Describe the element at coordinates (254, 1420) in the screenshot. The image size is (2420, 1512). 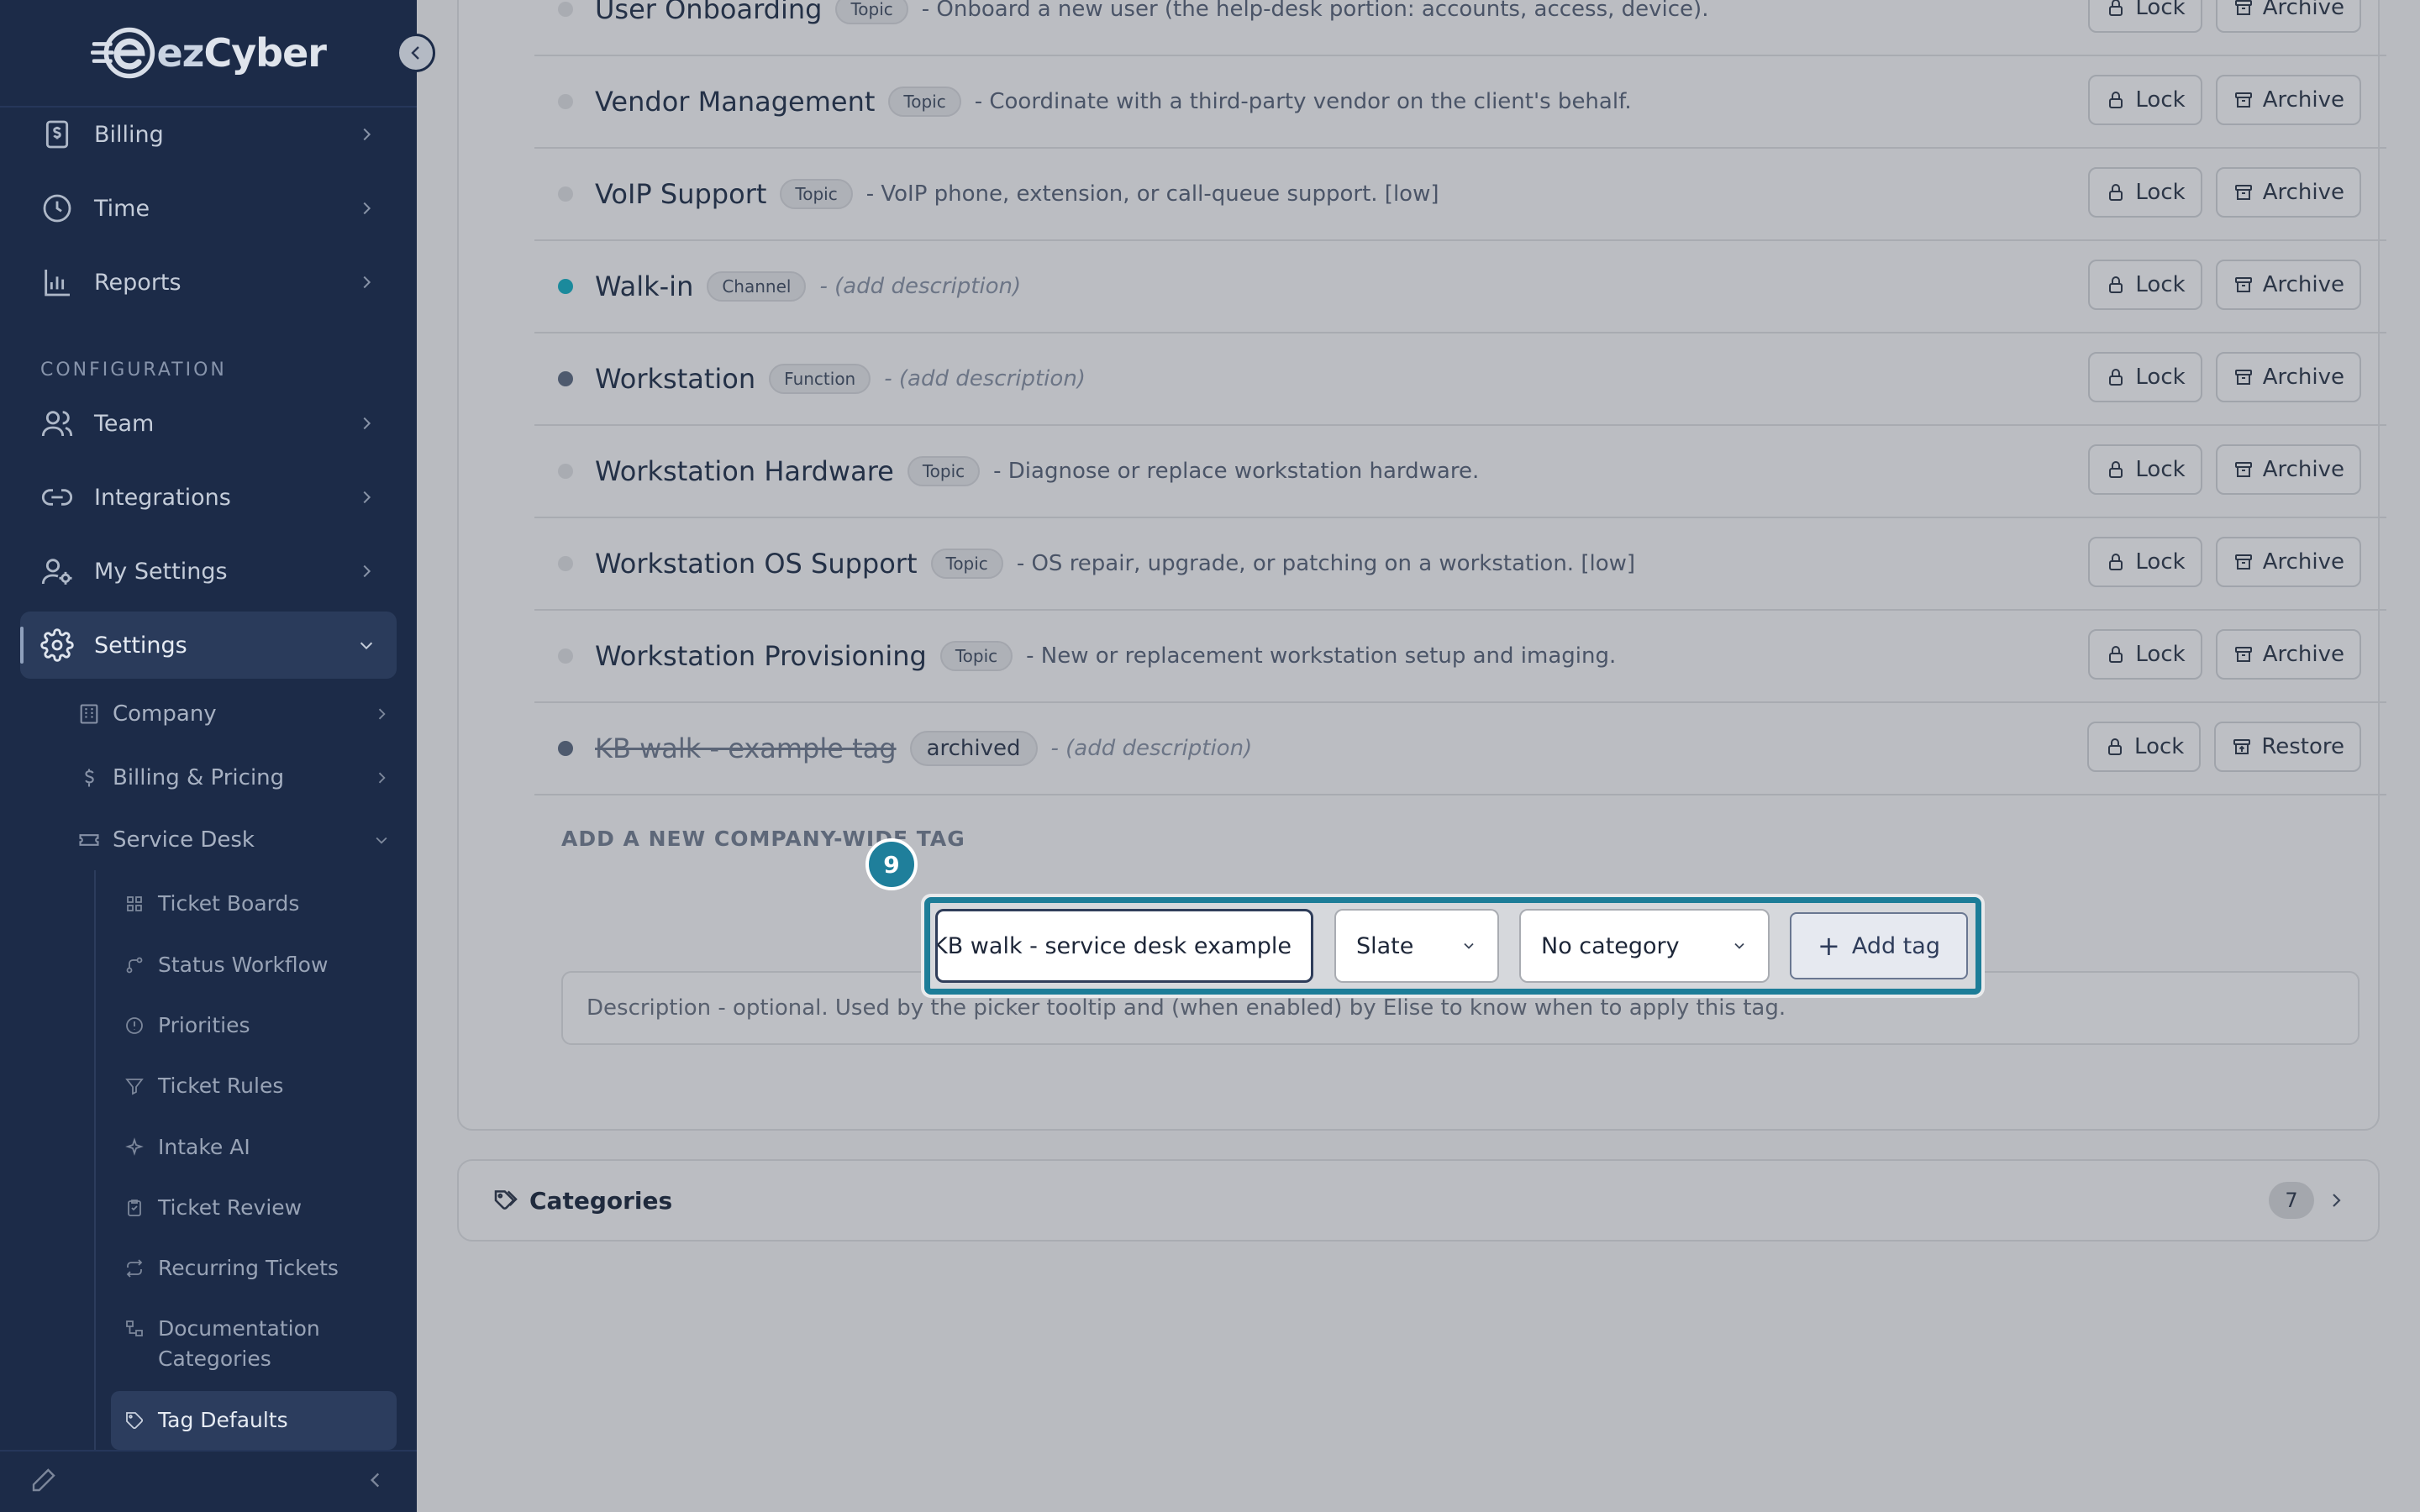
I see `subnav-tag-defaults: Tag Defaults` at that location.